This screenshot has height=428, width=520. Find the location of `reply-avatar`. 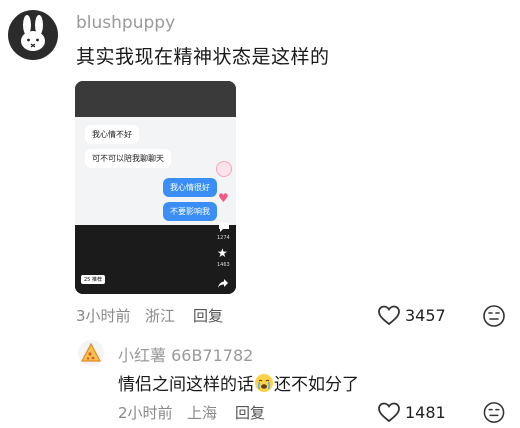

reply-avatar is located at coordinates (91, 353).